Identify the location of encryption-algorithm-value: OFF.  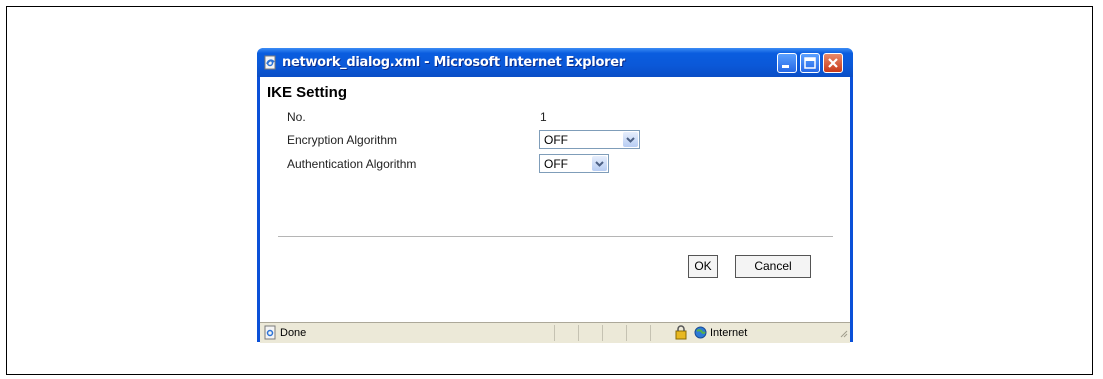
(556, 140).